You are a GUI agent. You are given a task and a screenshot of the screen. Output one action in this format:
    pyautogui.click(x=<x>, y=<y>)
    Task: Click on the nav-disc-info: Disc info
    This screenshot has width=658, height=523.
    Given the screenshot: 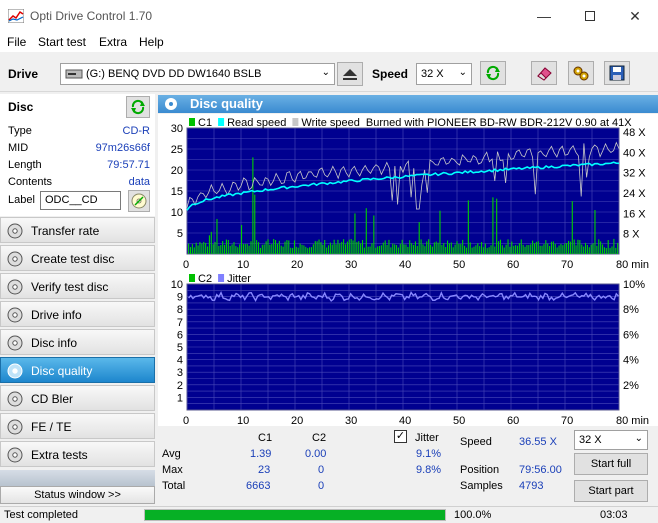 What is the action you would take?
    pyautogui.click(x=77, y=342)
    